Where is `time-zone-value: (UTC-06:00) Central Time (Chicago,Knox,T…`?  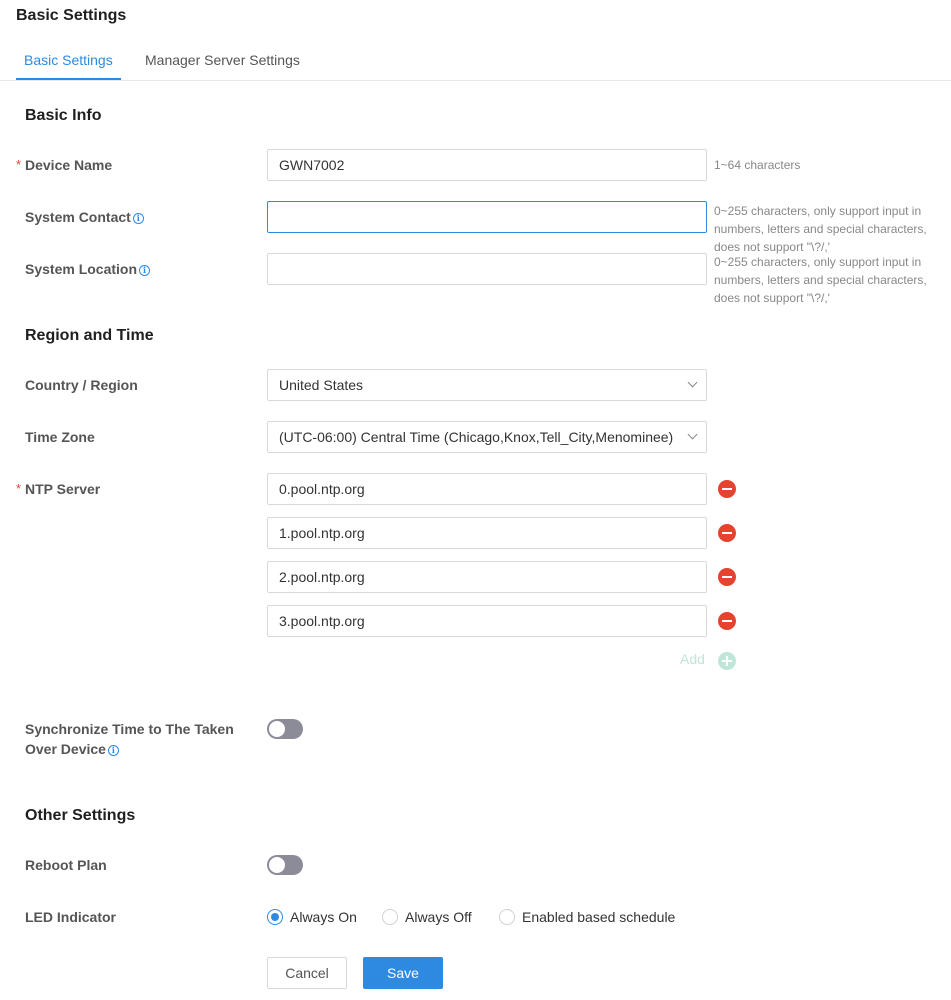 time-zone-value: (UTC-06:00) Central Time (Chicago,Knox,T… is located at coordinates (476, 437).